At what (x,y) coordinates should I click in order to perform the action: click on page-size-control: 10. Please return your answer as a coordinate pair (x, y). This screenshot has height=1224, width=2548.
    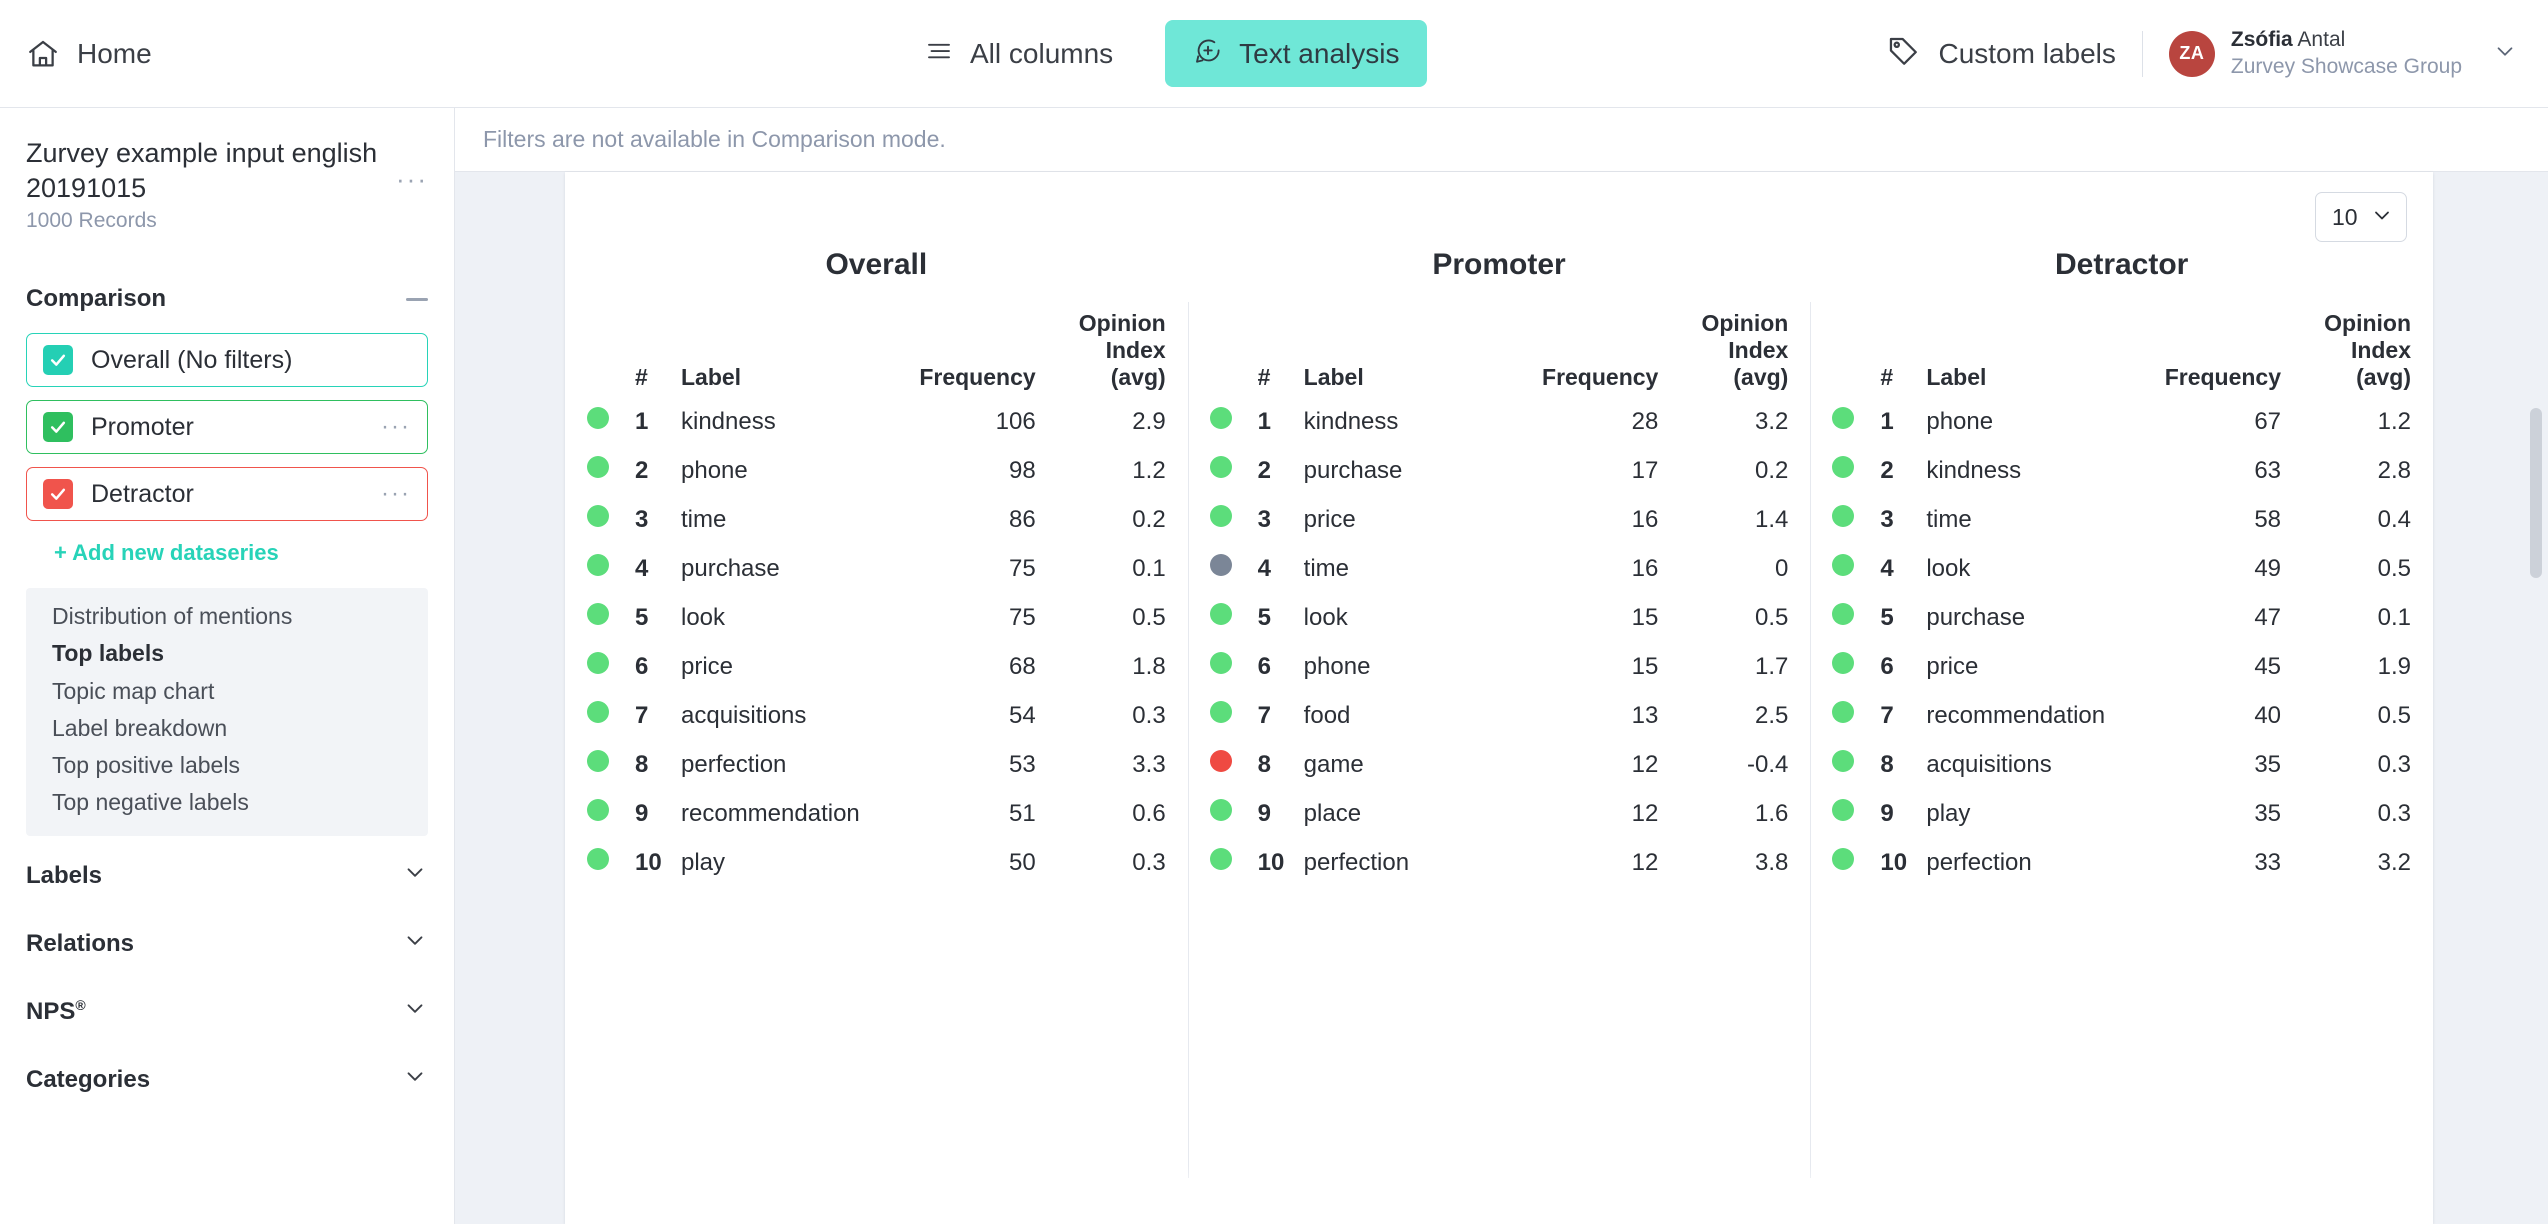
    Looking at the image, I should click on (2361, 217).